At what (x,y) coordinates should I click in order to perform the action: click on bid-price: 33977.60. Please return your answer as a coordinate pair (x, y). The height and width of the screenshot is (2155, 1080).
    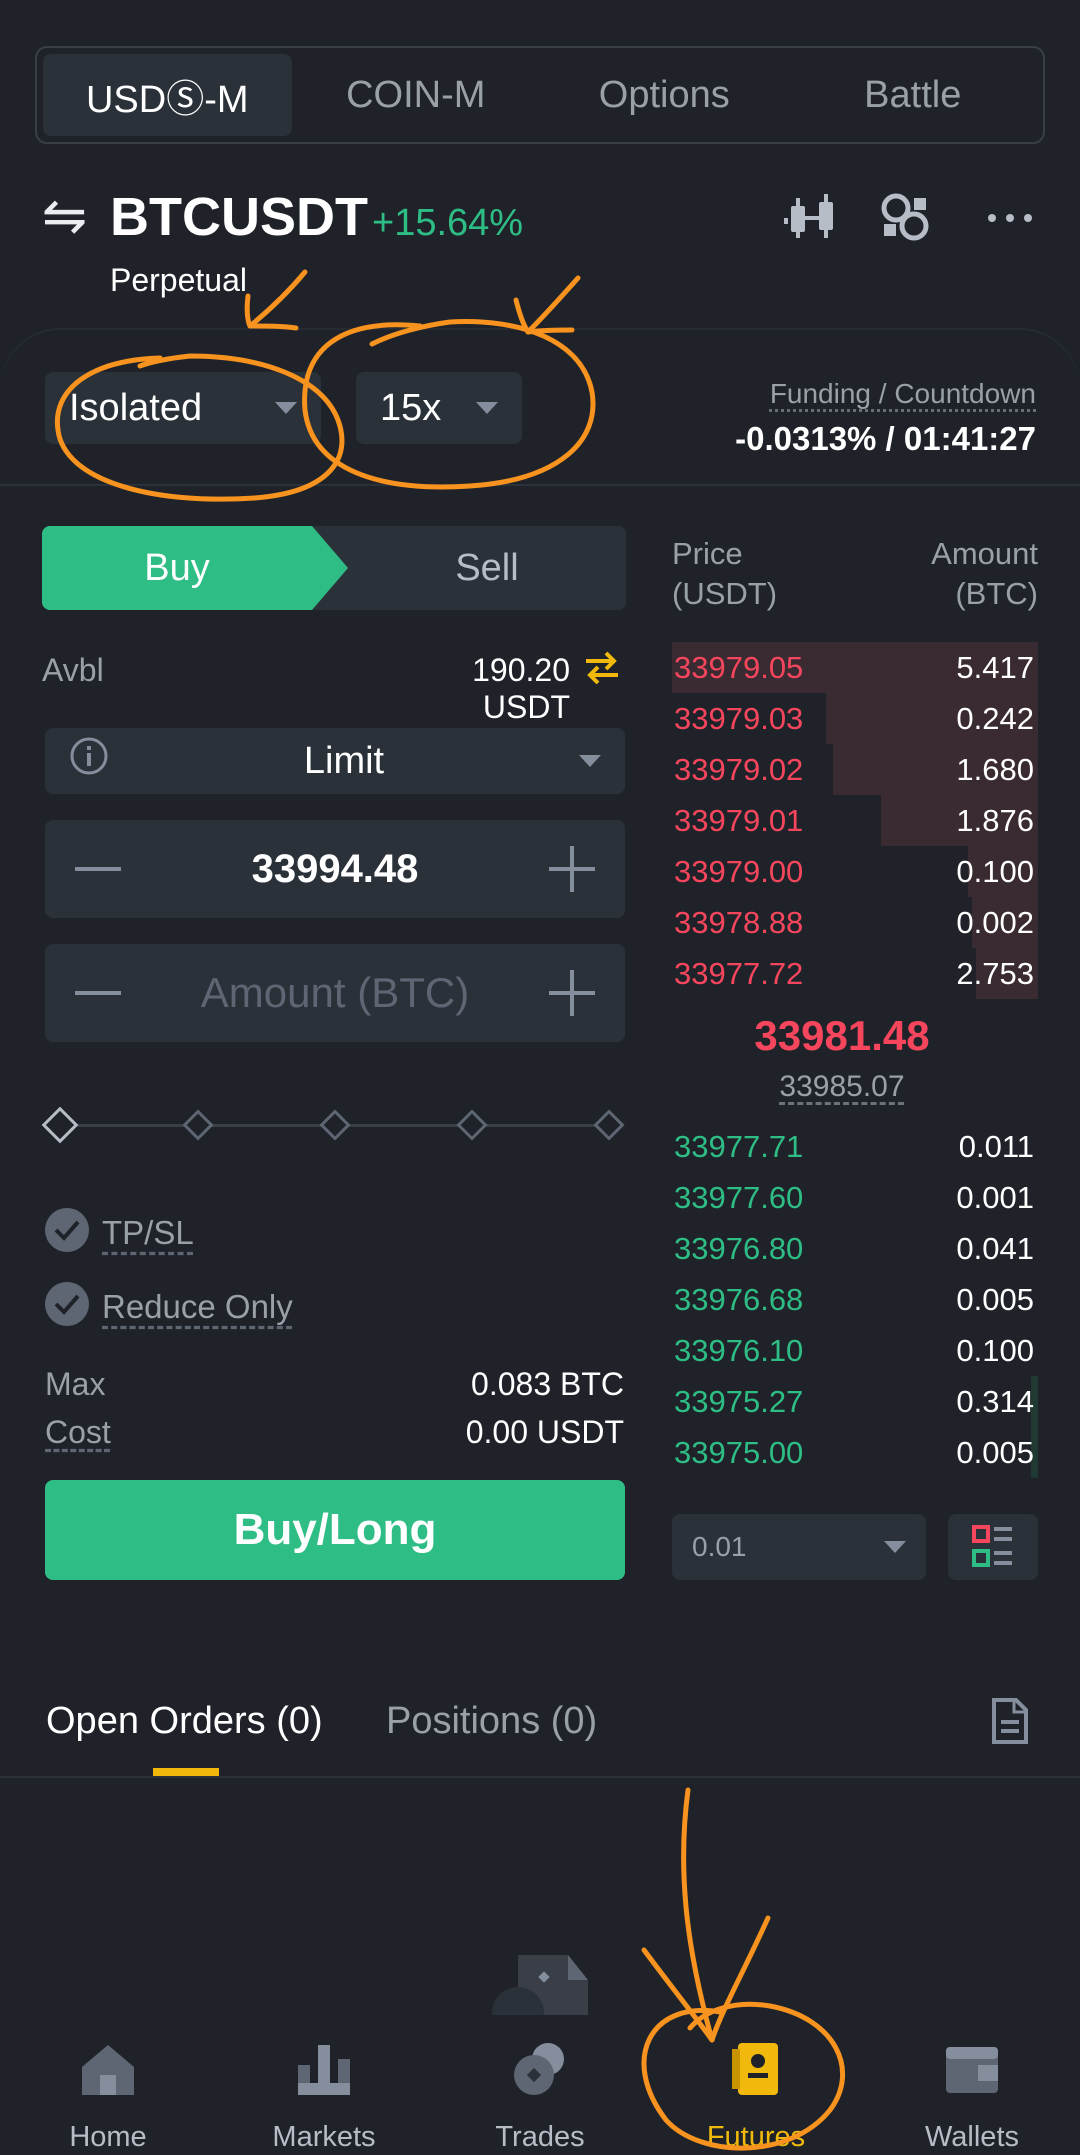
    Looking at the image, I should click on (739, 1197).